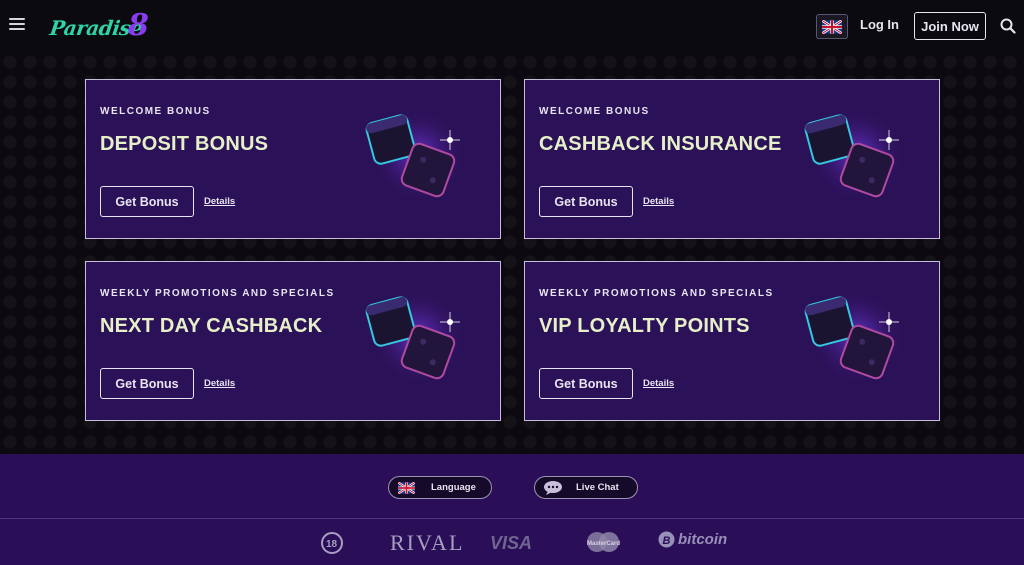  I want to click on language-flag-button, so click(832, 26).